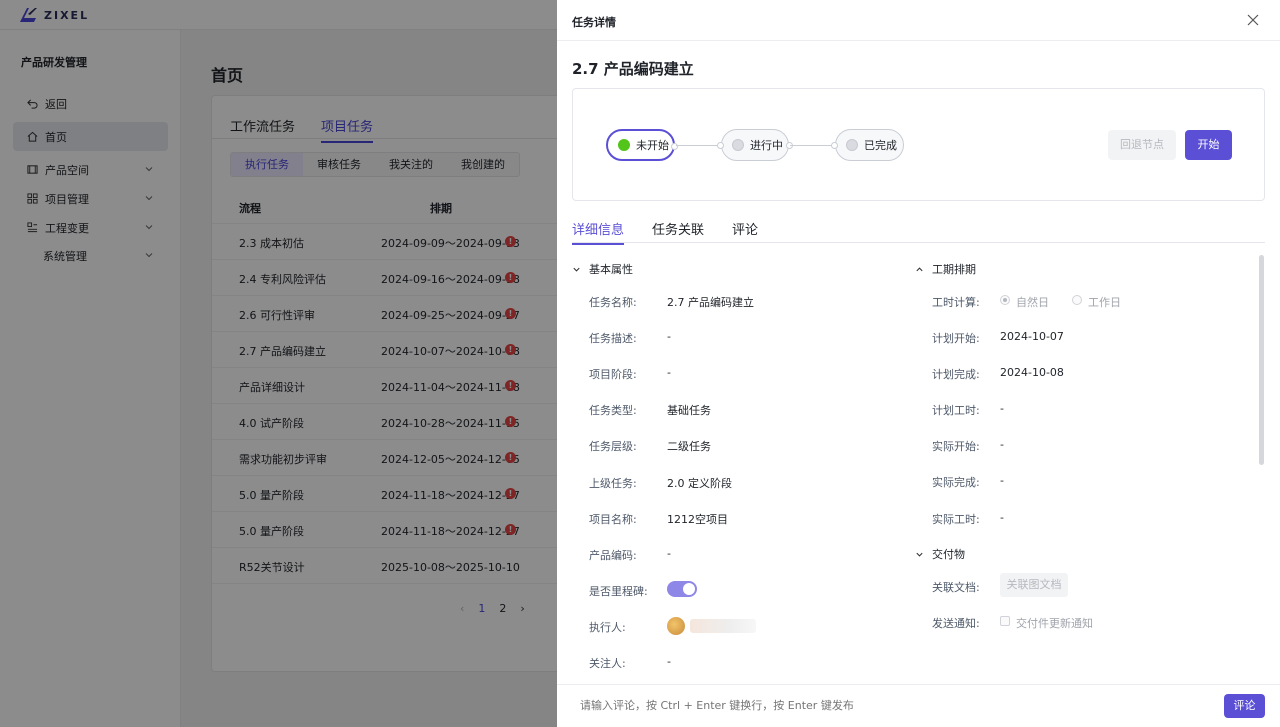 Image resolution: width=1280 pixels, height=727 pixels. Describe the element at coordinates (948, 554) in the screenshot. I see `section-title: 交付物` at that location.